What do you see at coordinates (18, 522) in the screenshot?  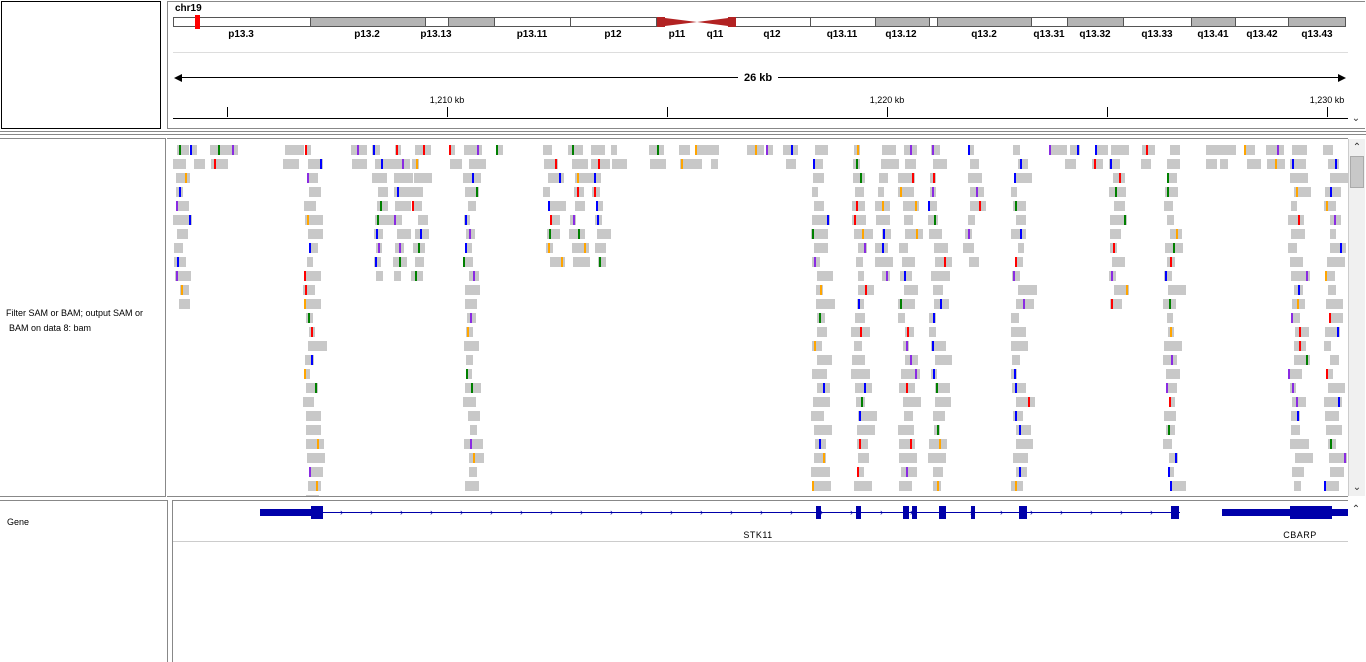 I see `gene-track-name: Gene` at bounding box center [18, 522].